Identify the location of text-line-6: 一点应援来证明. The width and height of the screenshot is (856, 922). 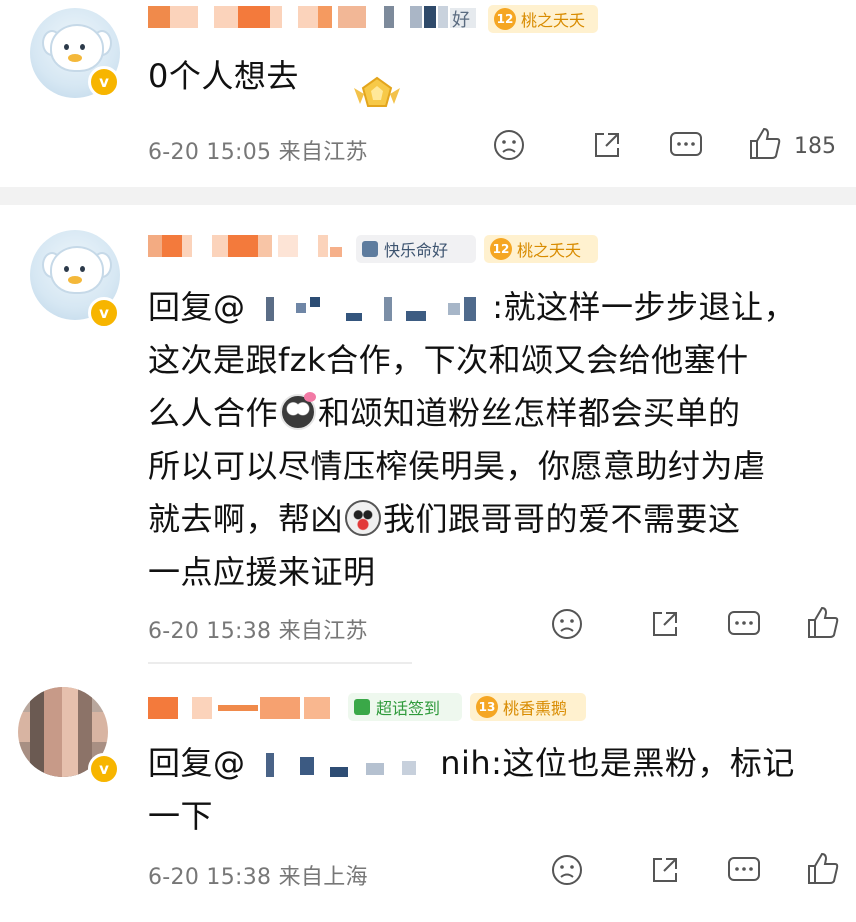
(262, 572).